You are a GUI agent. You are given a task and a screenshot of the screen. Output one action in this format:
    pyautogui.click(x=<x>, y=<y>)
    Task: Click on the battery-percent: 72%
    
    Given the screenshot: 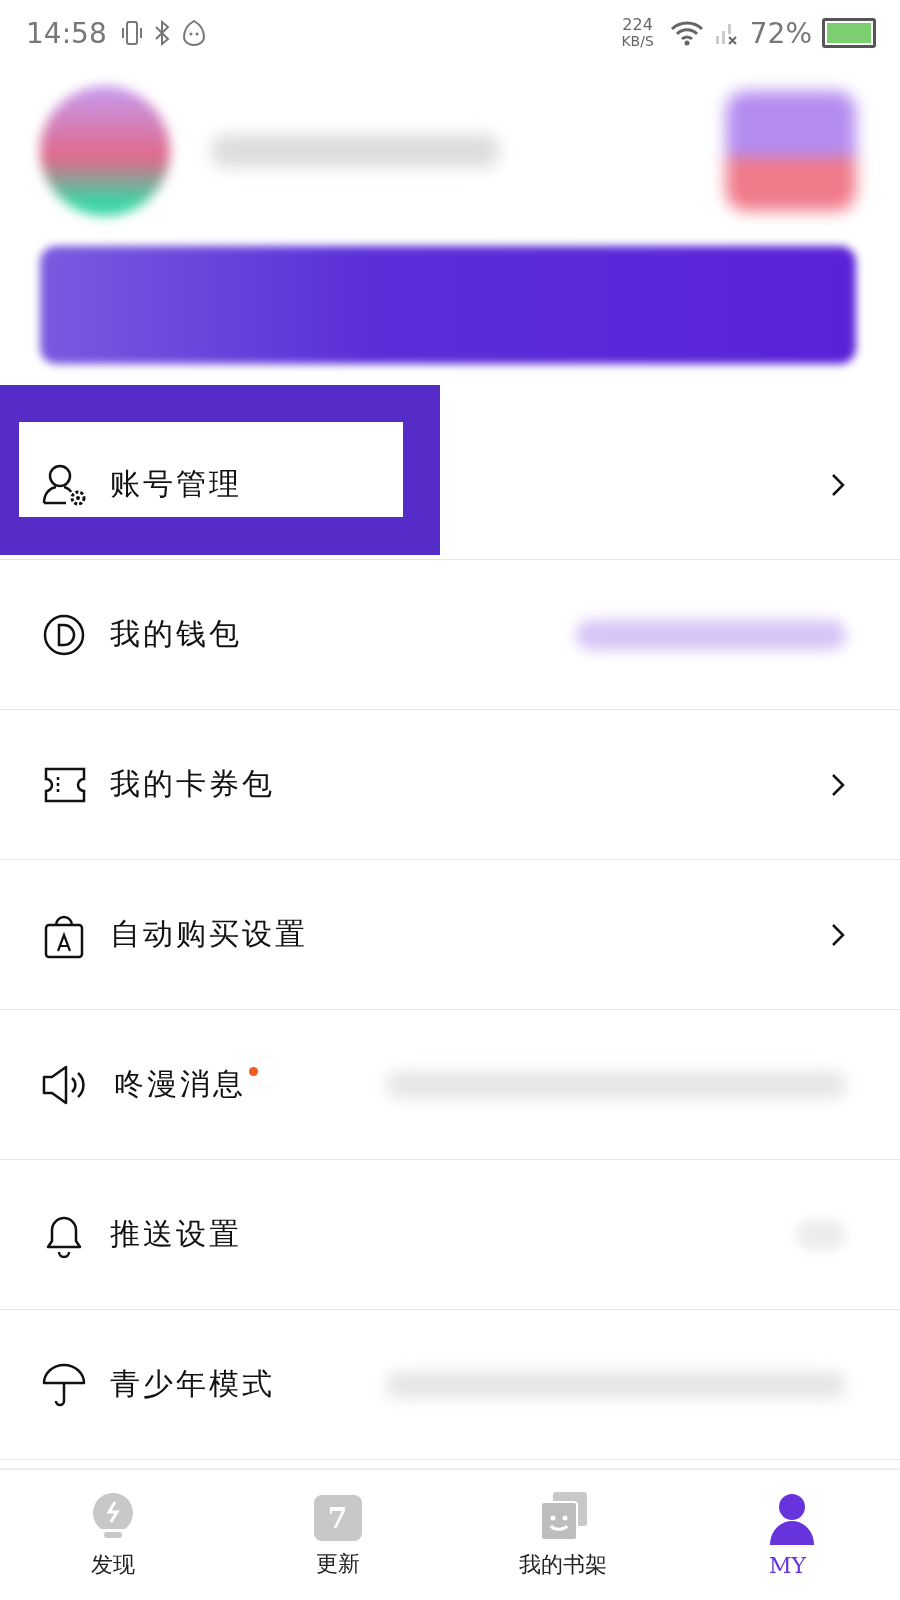 What is the action you would take?
    pyautogui.click(x=780, y=33)
    